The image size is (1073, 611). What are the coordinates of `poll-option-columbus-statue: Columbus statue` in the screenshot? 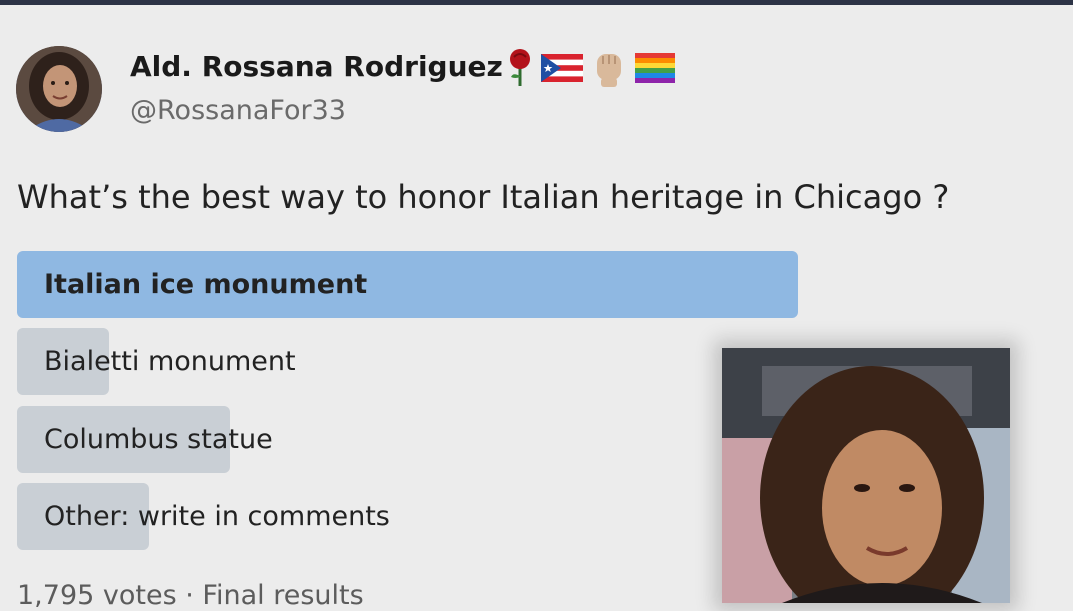 It's located at (227, 439).